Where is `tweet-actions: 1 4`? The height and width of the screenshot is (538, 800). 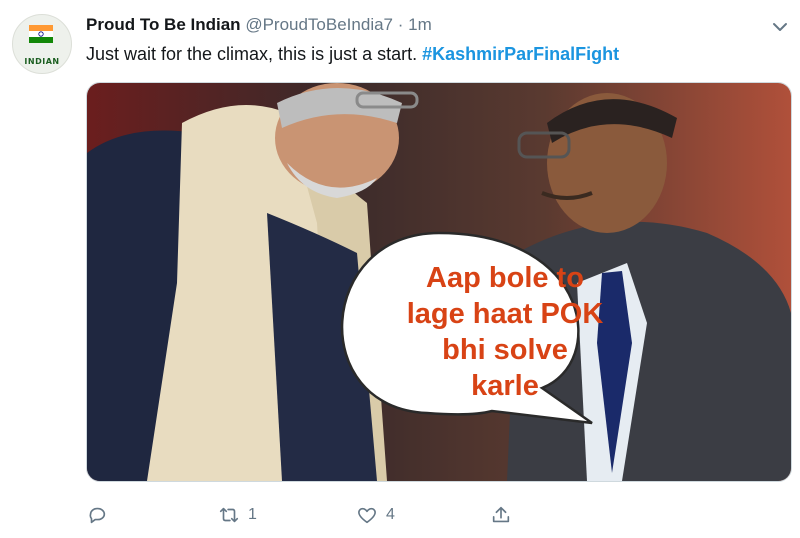 tweet-actions: 1 4 is located at coordinates (438, 515).